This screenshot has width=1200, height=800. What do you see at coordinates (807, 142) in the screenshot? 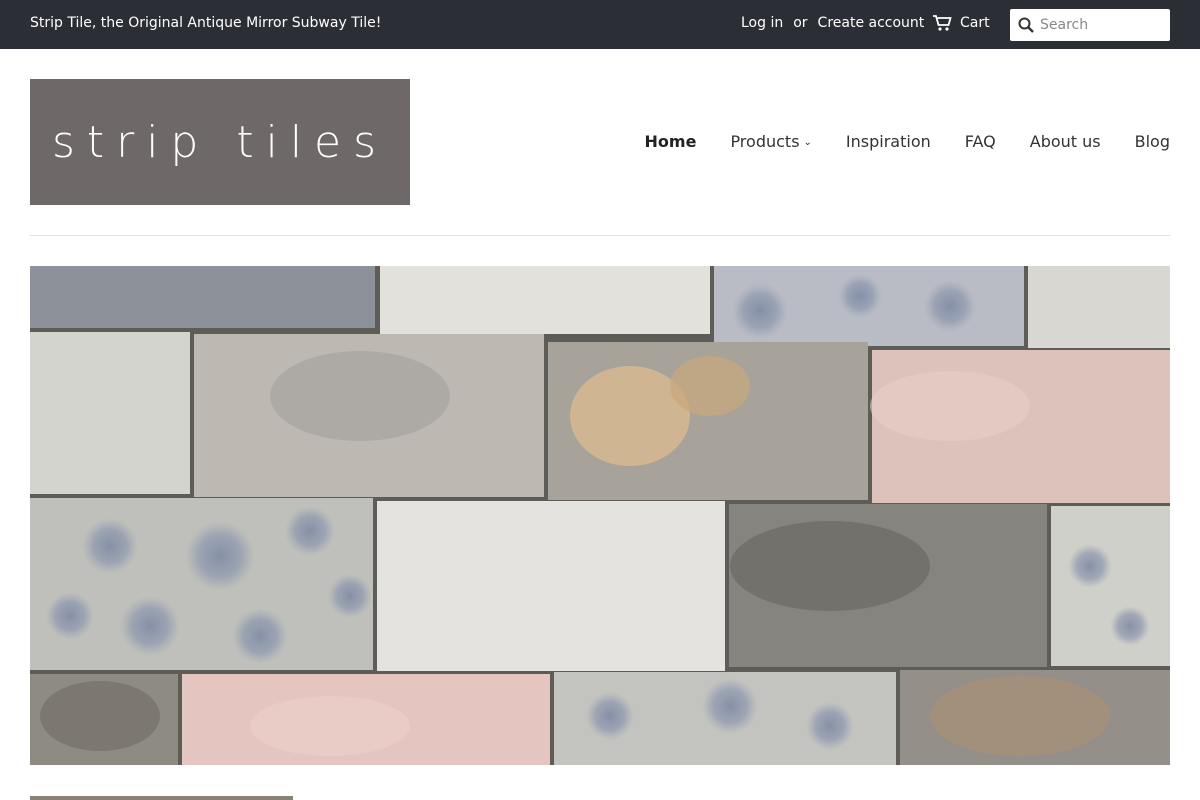
I see `chevron-down-icon: ⌄` at bounding box center [807, 142].